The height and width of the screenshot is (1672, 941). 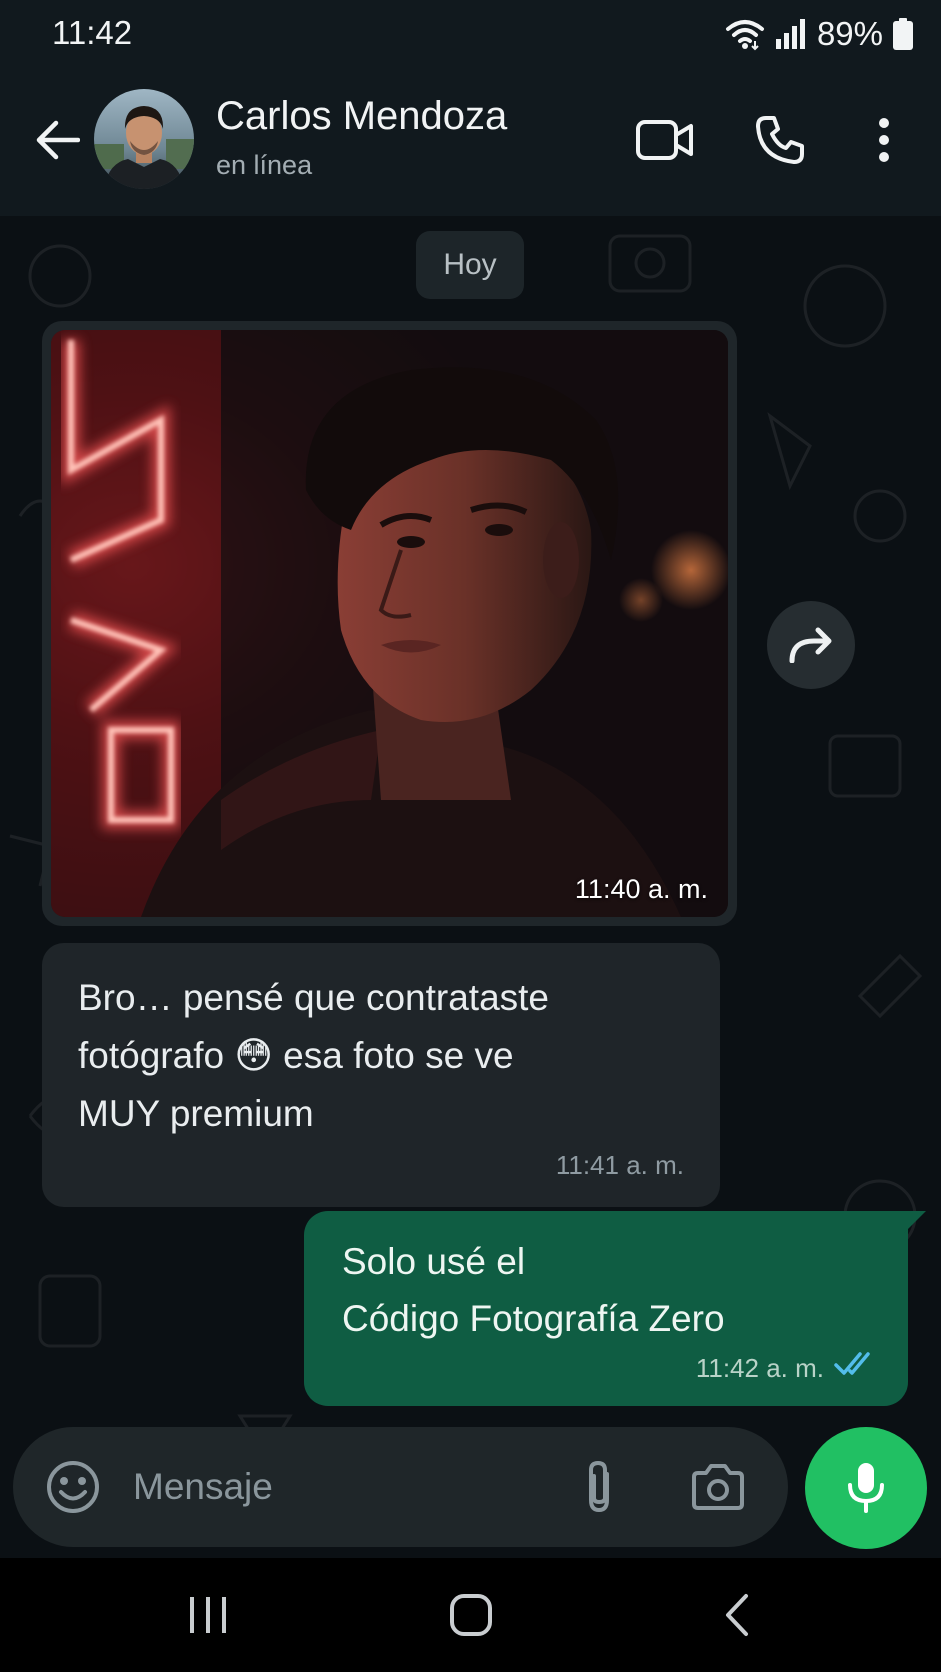 I want to click on more-options-button, so click(x=884, y=140).